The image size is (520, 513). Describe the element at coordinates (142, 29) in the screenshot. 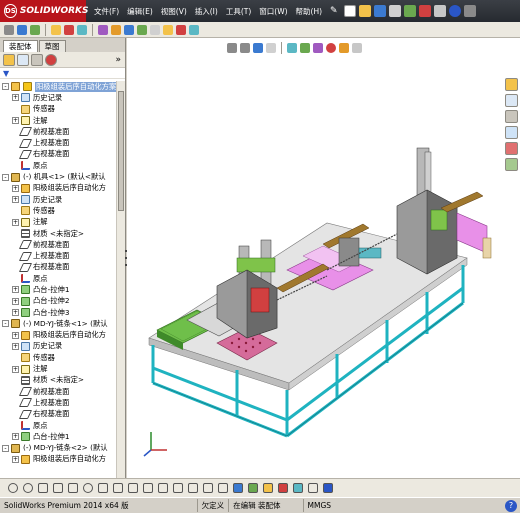

I see `reference-geometry-icon` at that location.